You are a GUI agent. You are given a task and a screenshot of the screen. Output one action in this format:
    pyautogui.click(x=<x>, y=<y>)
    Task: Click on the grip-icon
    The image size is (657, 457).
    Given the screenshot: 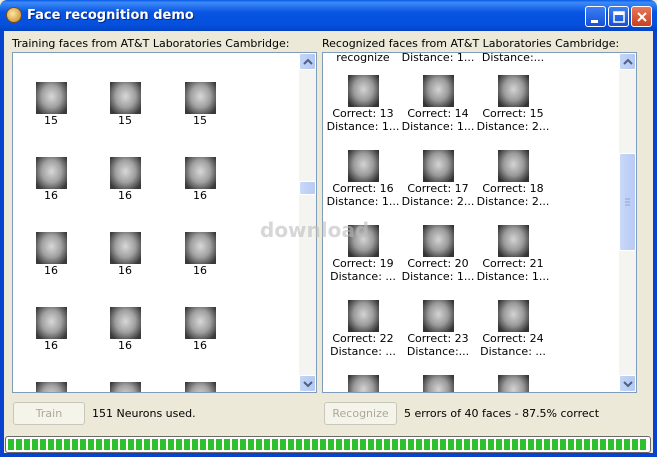 What is the action you would take?
    pyautogui.click(x=627, y=202)
    